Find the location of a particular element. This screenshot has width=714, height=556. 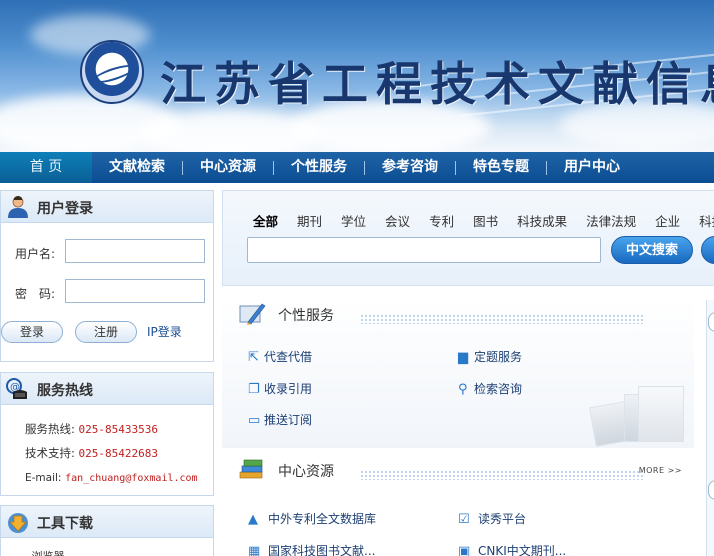

search-tab-all: 全部 is located at coordinates (265, 220).